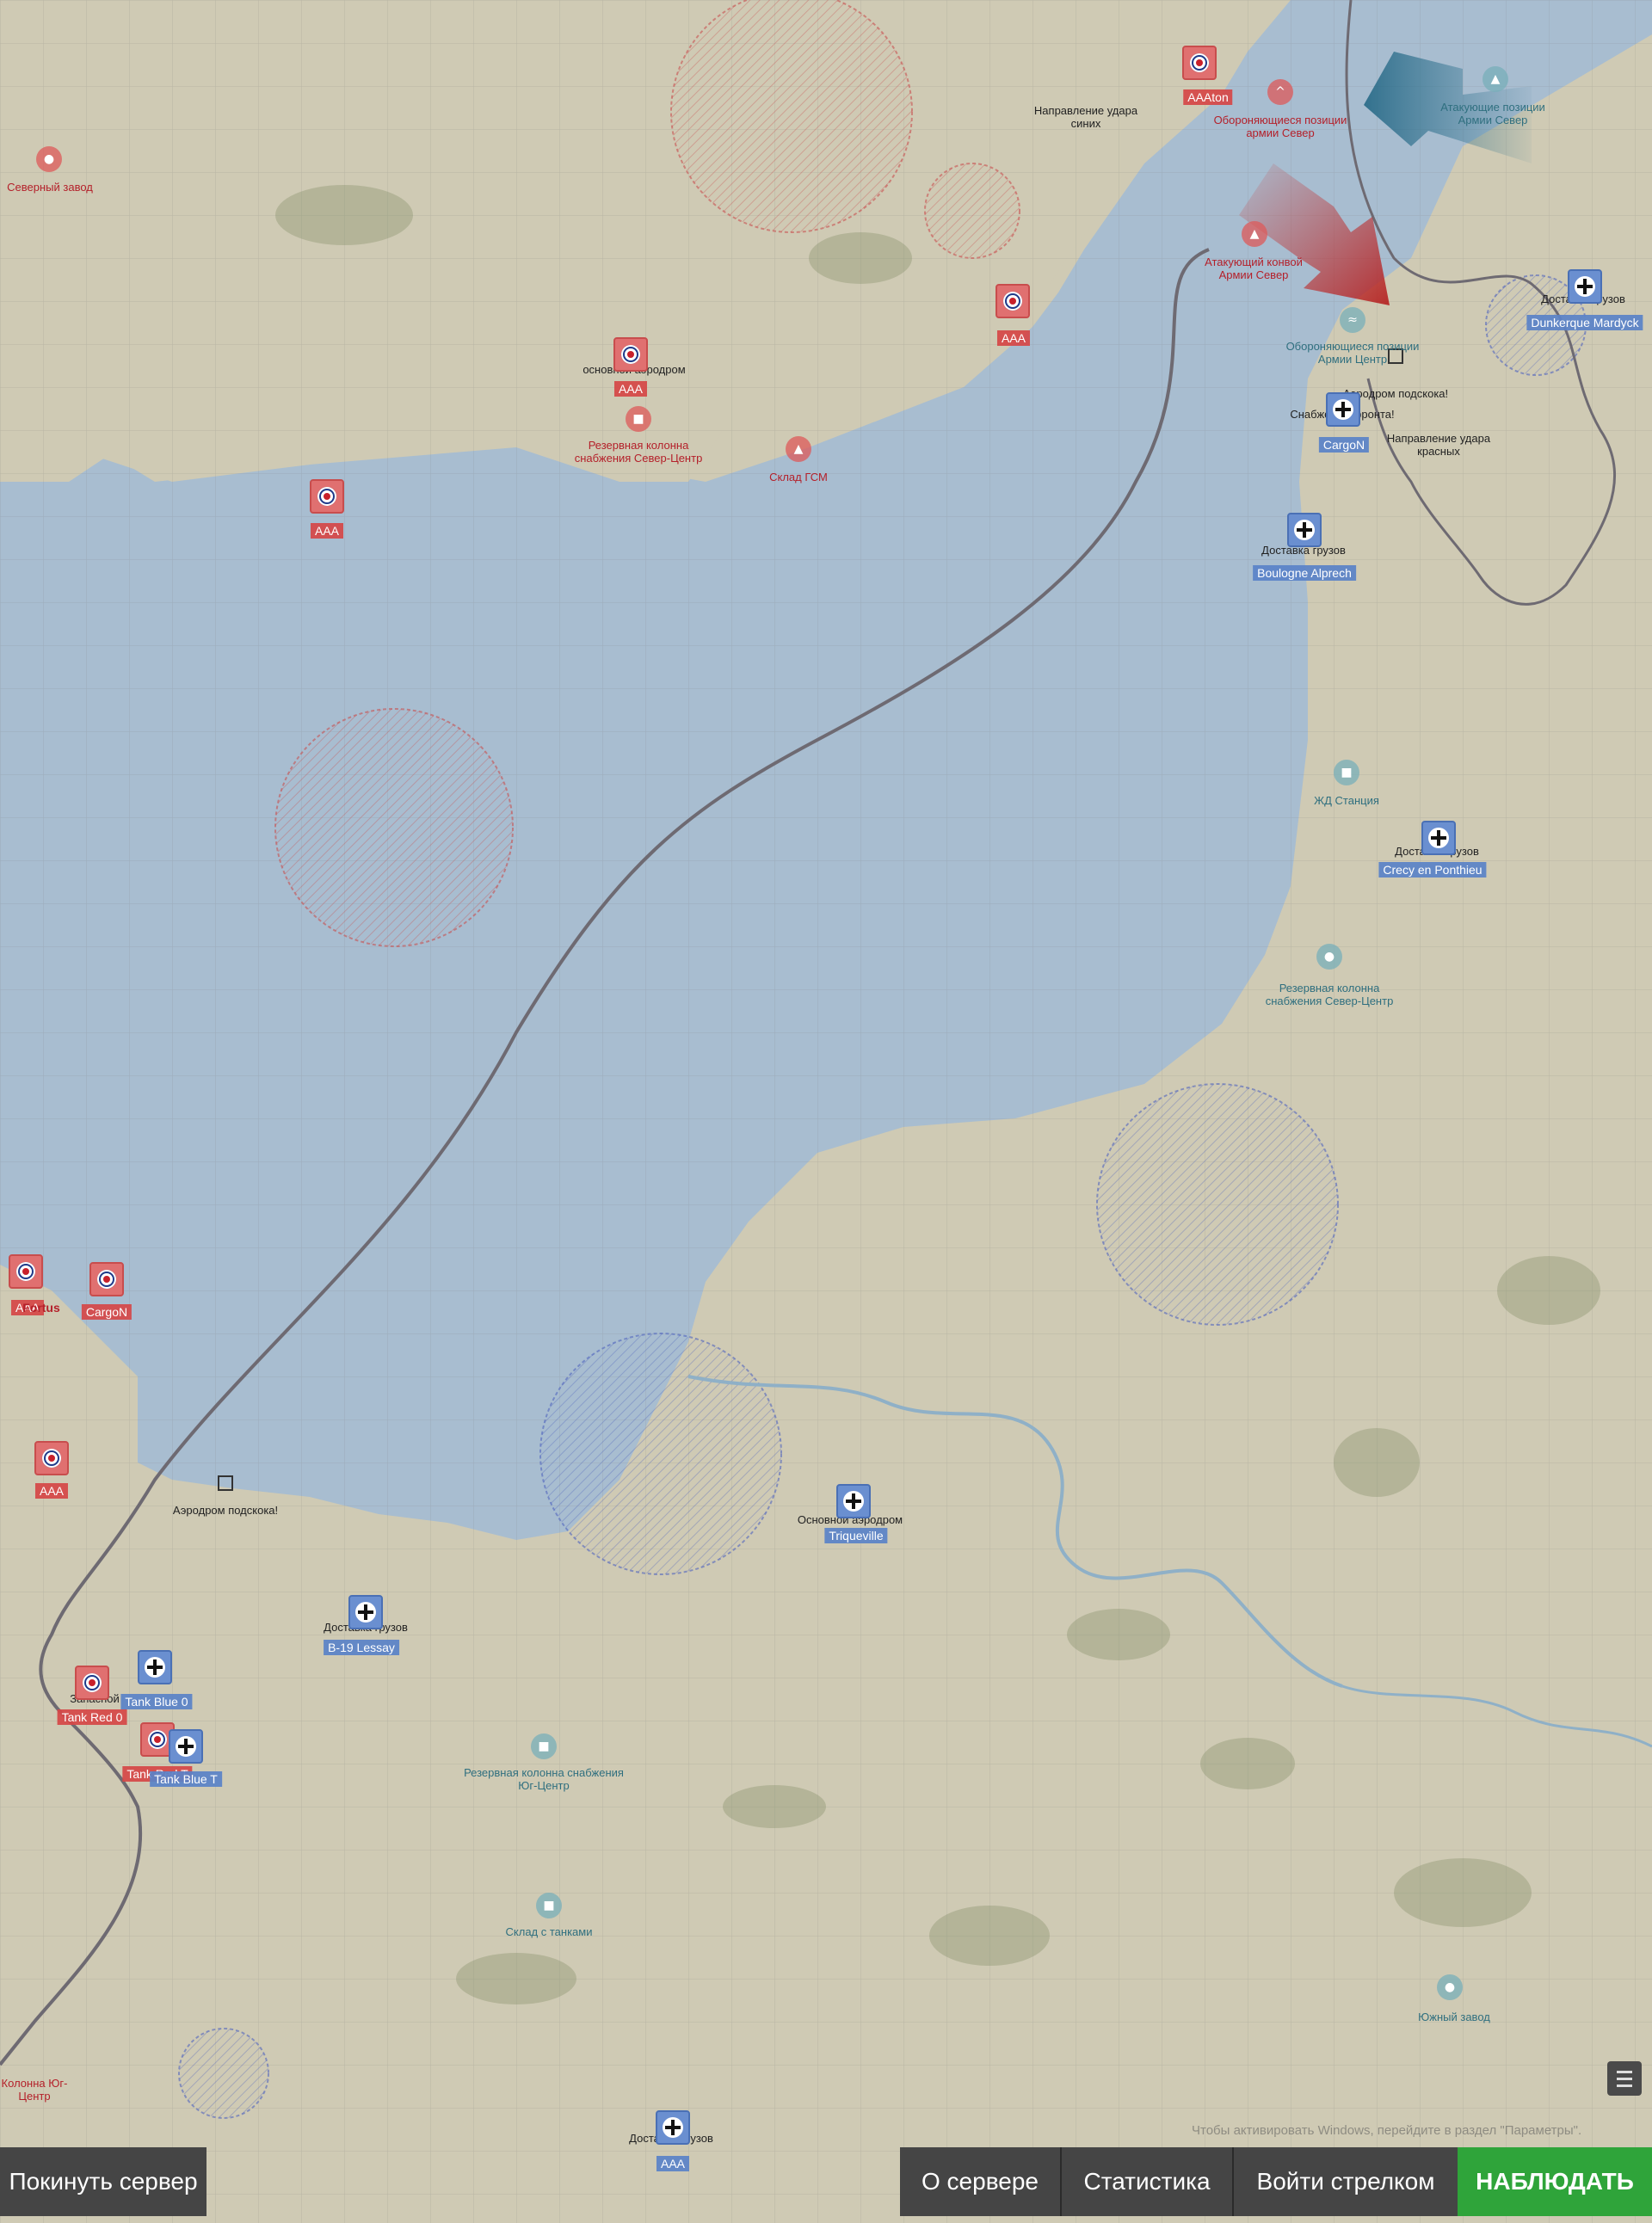  I want to click on tag-aaa-main: AAA, so click(630, 389).